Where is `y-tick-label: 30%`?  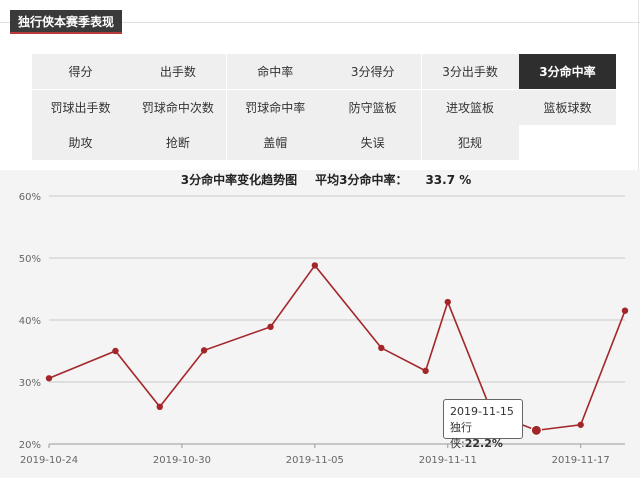 y-tick-label: 30% is located at coordinates (30, 383).